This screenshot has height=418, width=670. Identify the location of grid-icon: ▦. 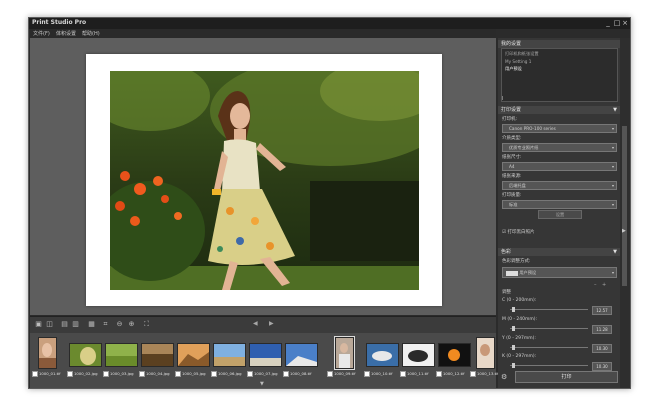
(91, 324).